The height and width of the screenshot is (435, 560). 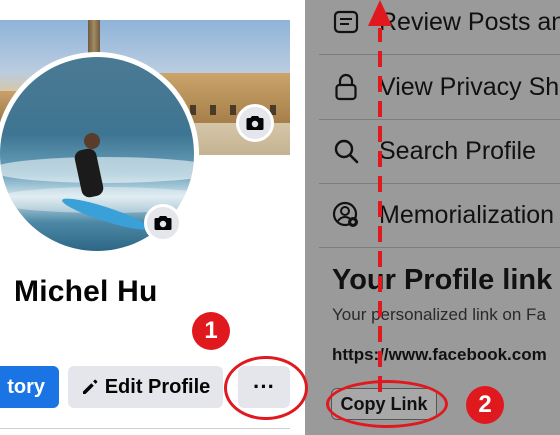 I want to click on lock-icon, so click(x=346, y=87).